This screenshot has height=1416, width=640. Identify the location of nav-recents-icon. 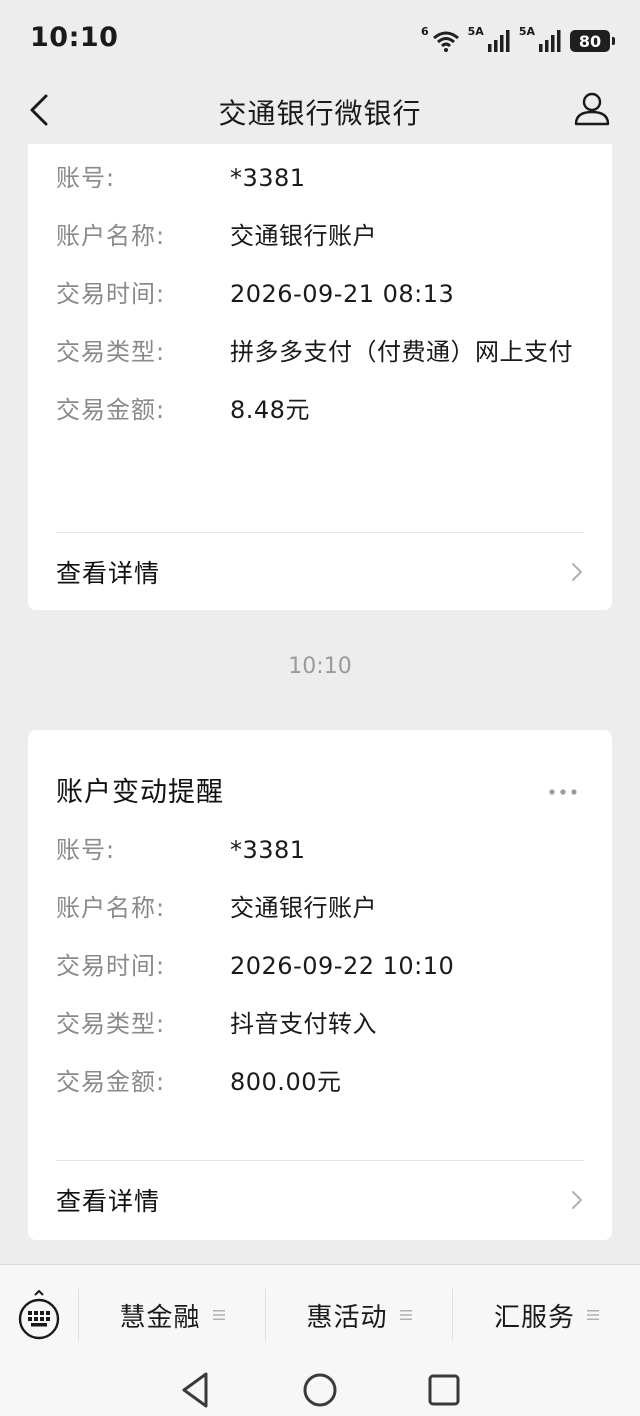
(444, 1390).